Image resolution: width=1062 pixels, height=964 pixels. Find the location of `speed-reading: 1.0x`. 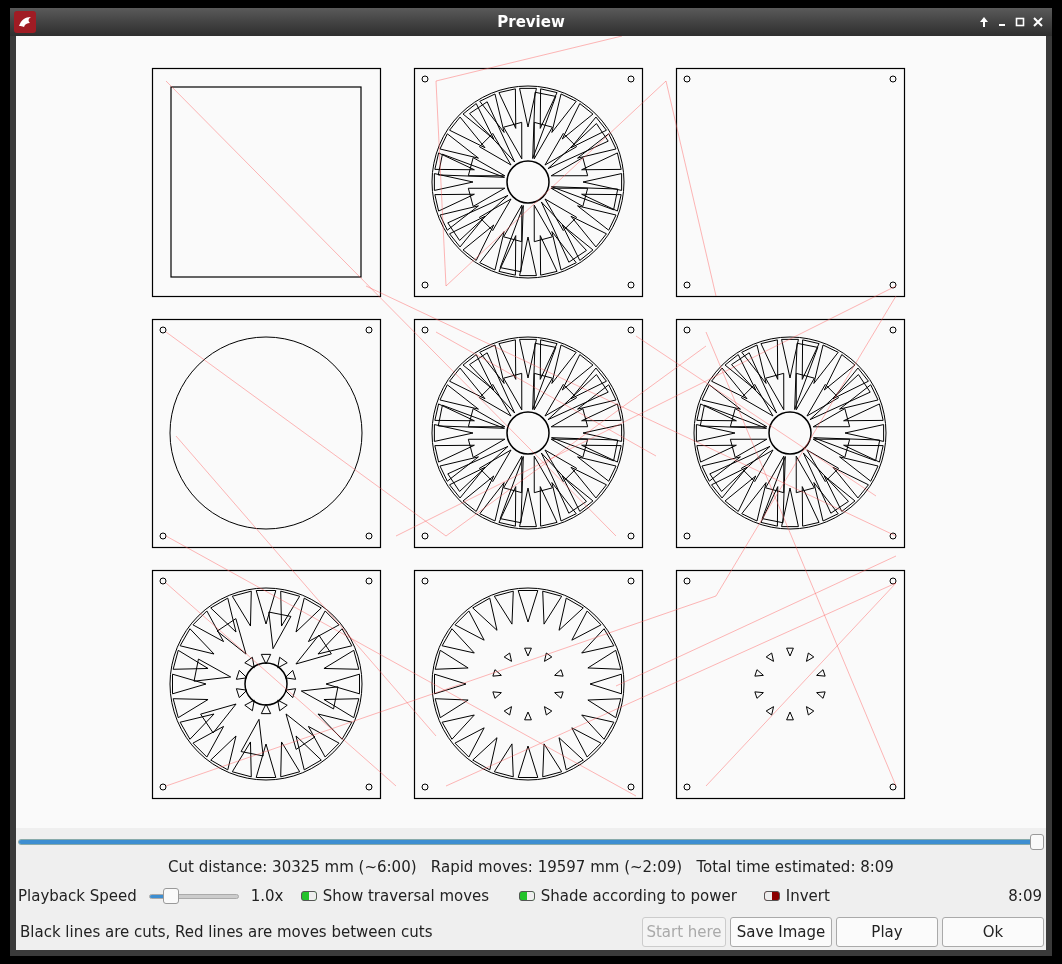

speed-reading: 1.0x is located at coordinates (267, 896).